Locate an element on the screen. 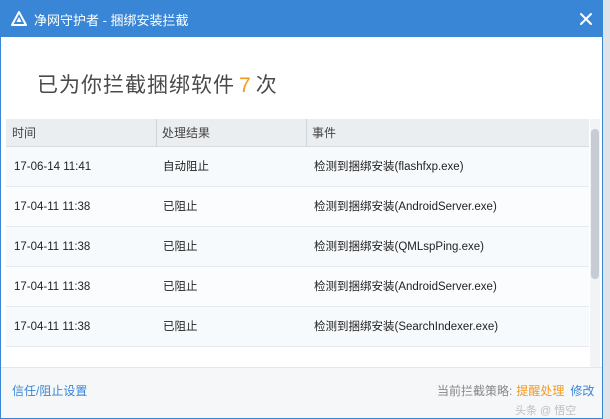  scrollbar-thumb is located at coordinates (595, 204).